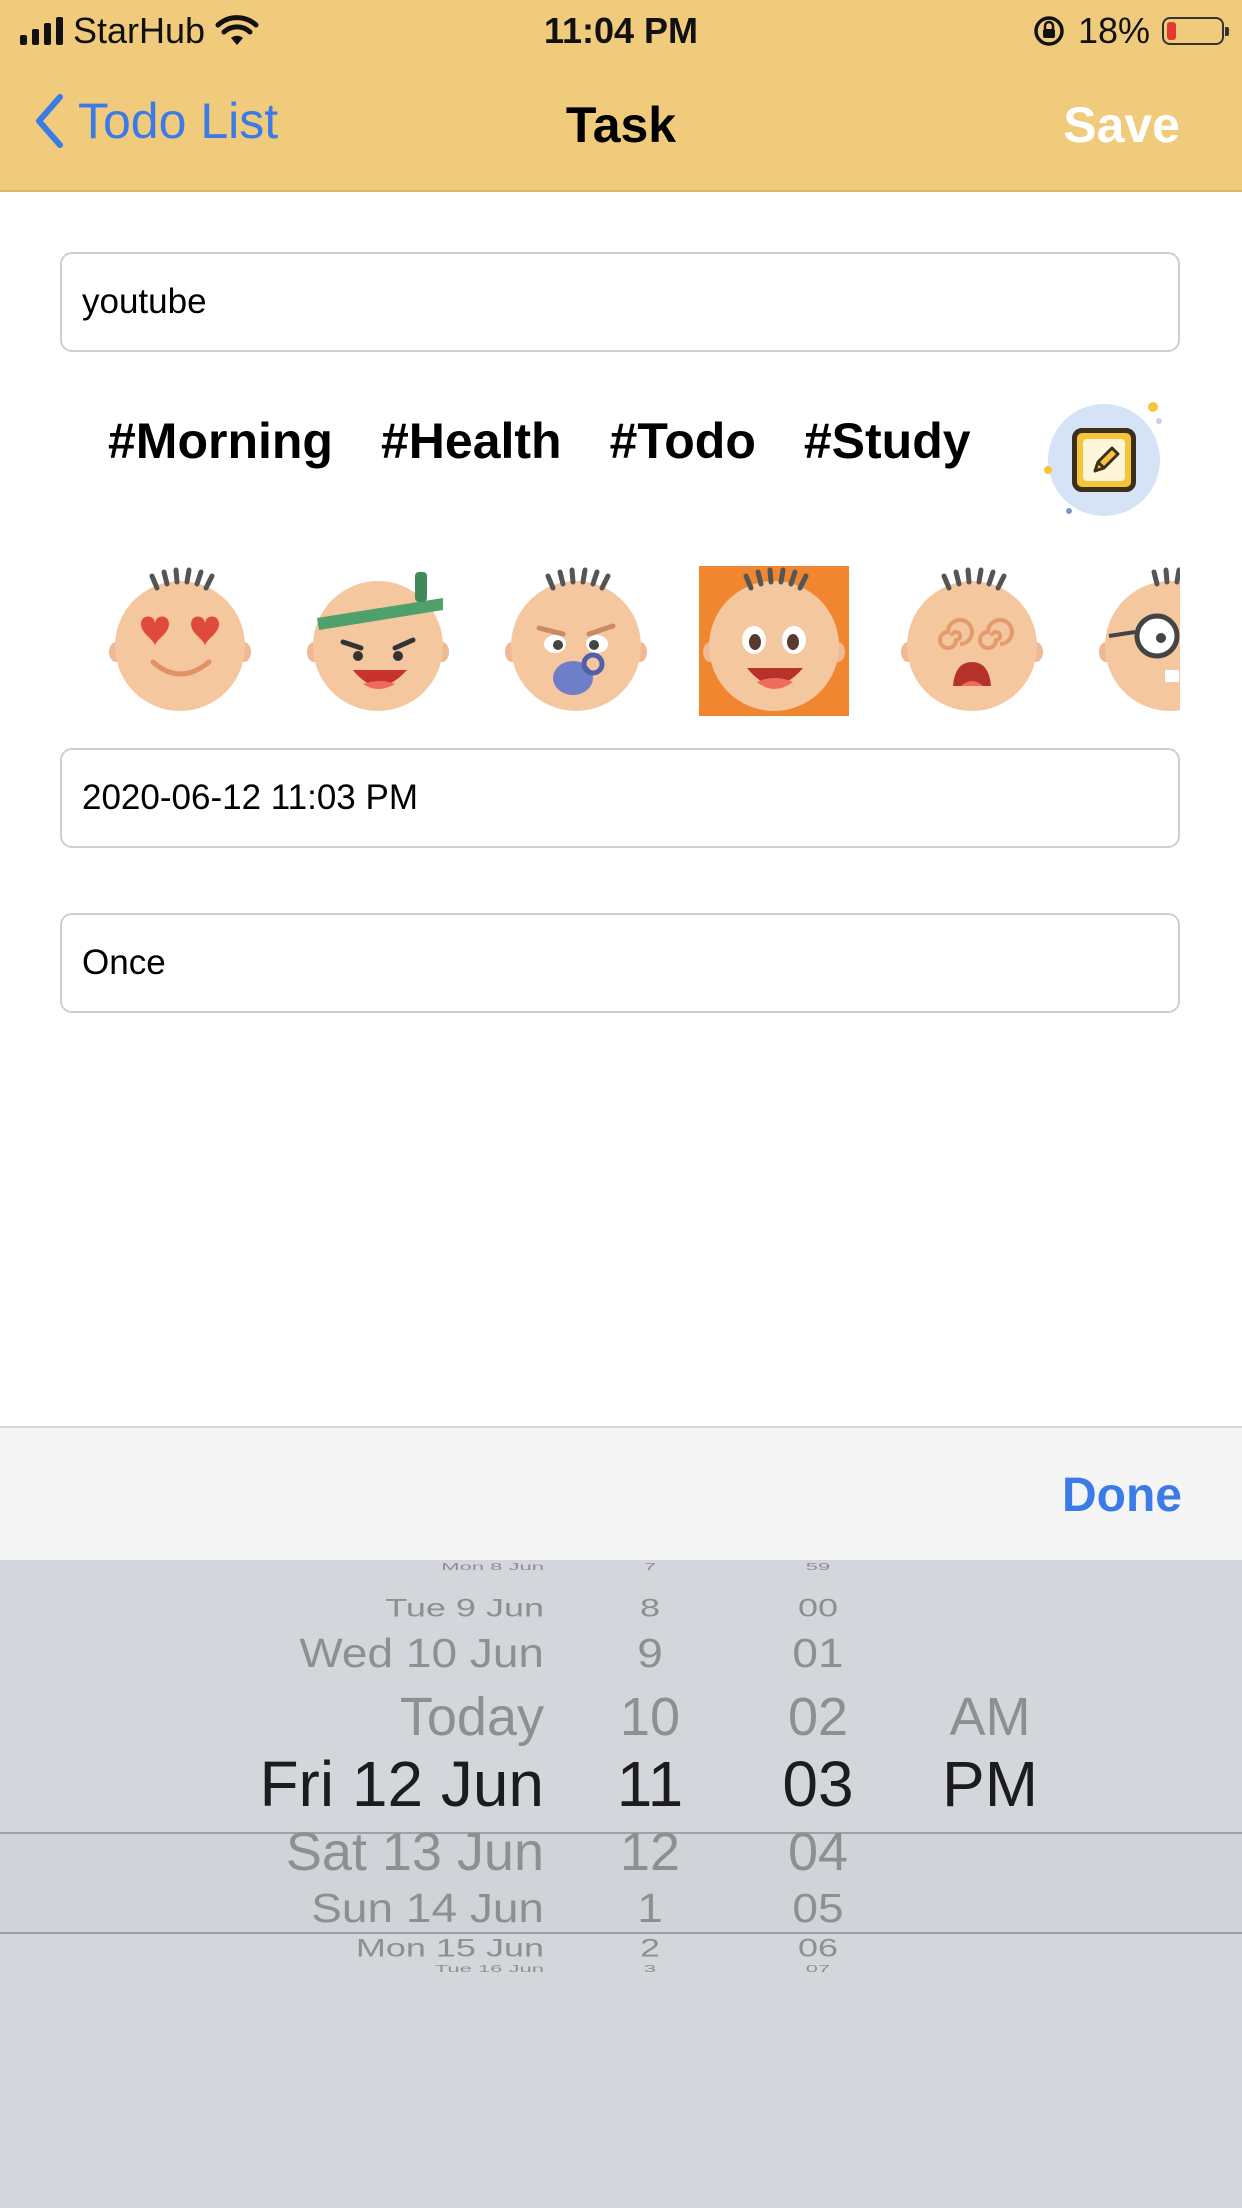  I want to click on task-name-value: youtube, so click(144, 301).